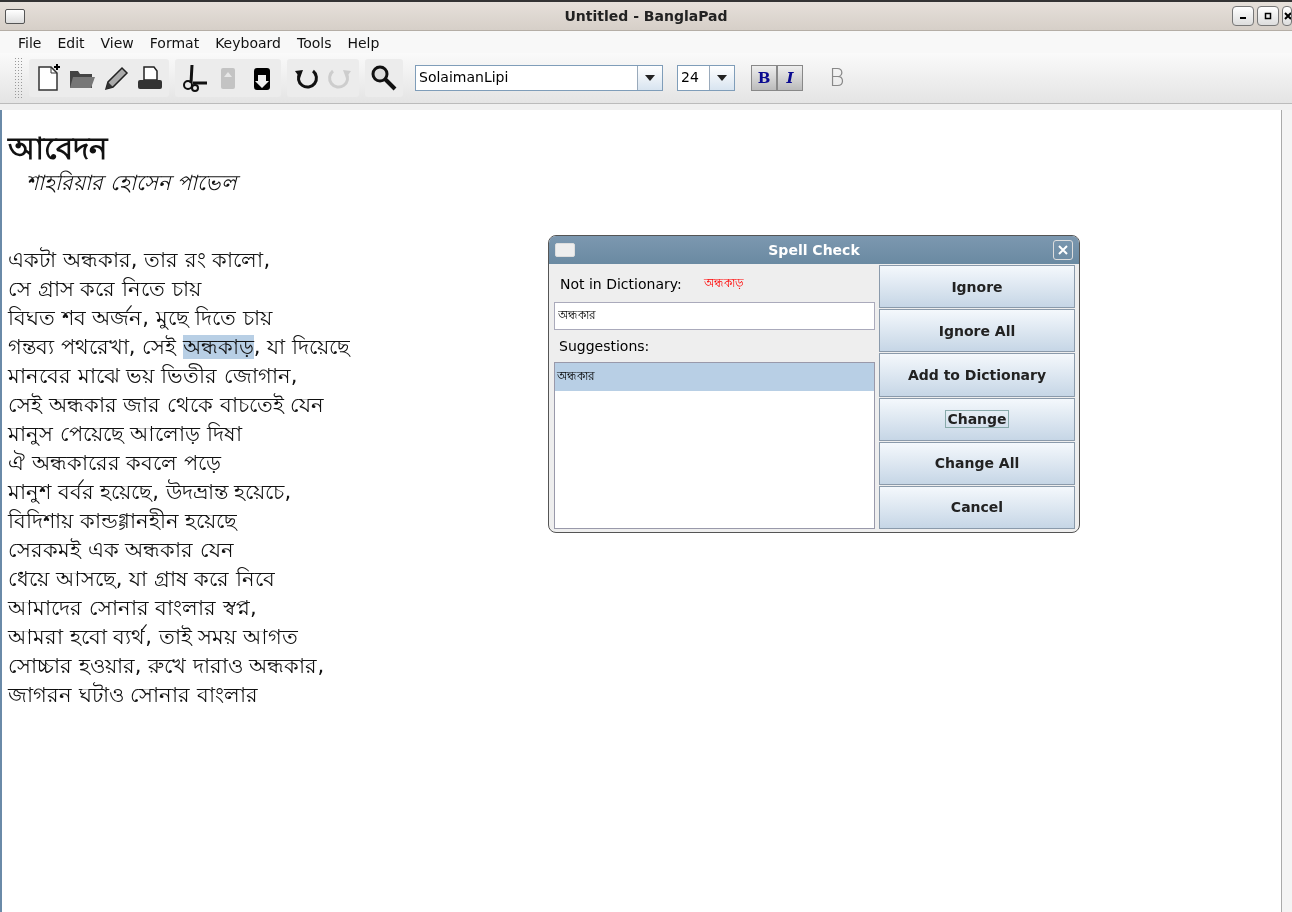  What do you see at coordinates (764, 78) in the screenshot?
I see `bold-button: B` at bounding box center [764, 78].